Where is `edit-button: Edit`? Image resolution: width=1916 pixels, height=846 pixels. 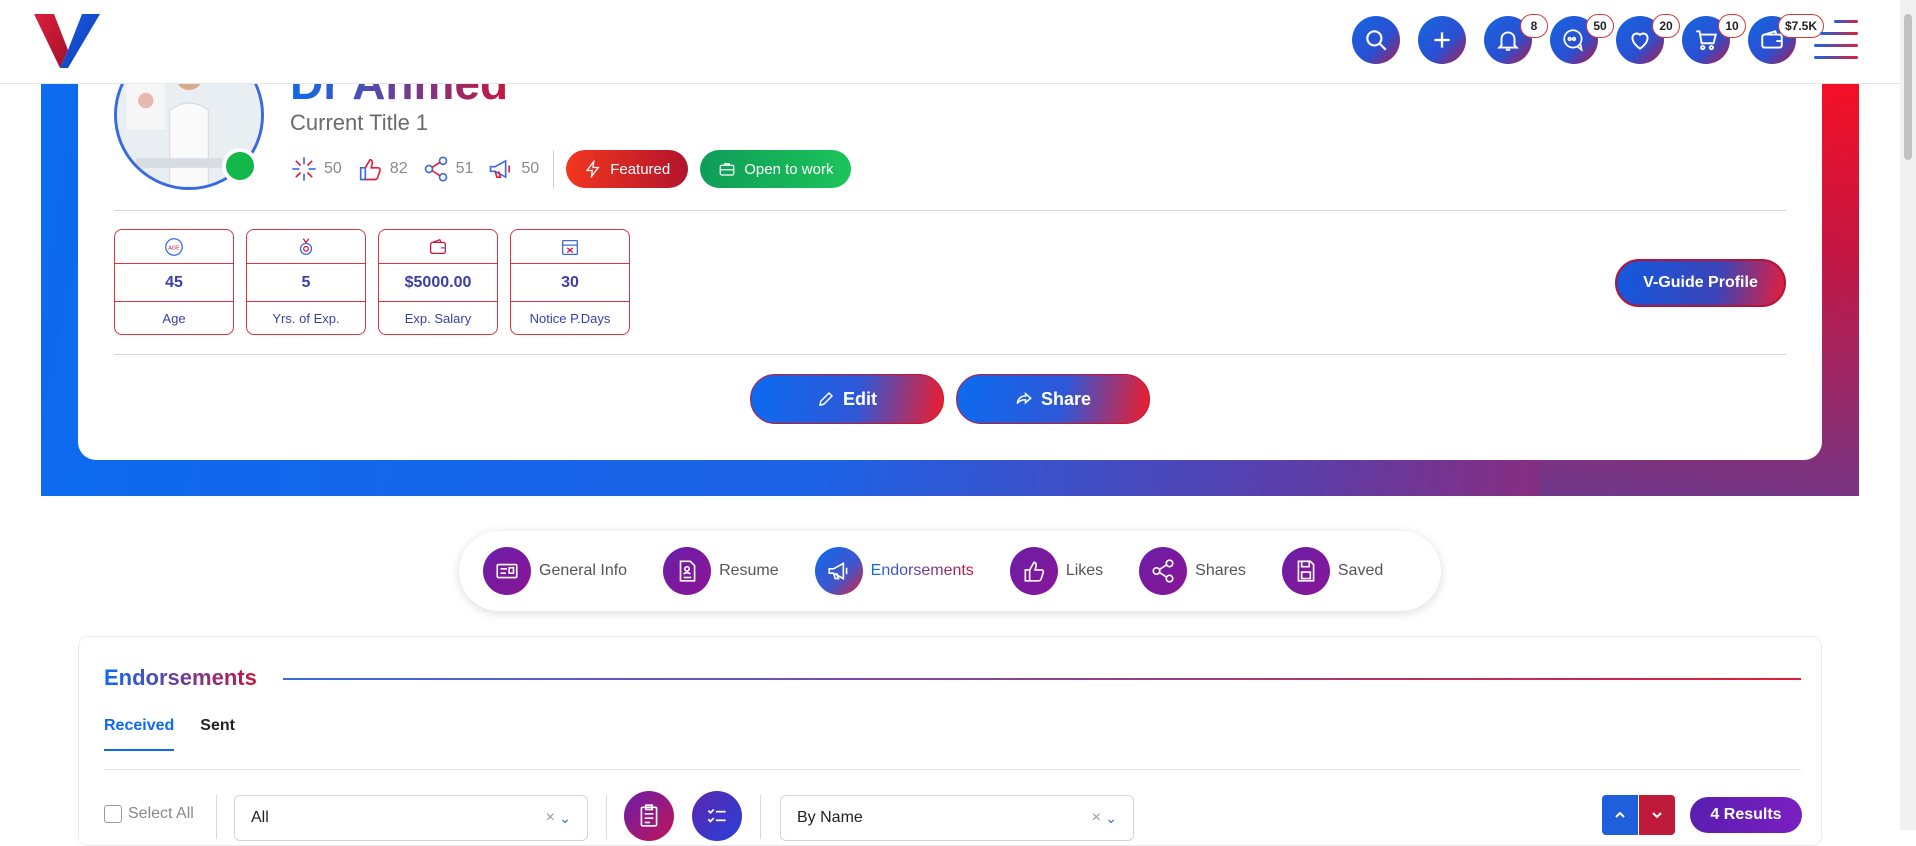
edit-button: Edit is located at coordinates (847, 399).